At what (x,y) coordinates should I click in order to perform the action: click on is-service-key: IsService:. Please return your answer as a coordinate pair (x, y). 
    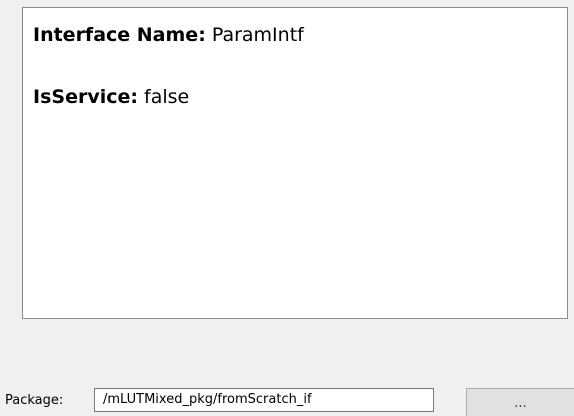
    Looking at the image, I should click on (85, 97).